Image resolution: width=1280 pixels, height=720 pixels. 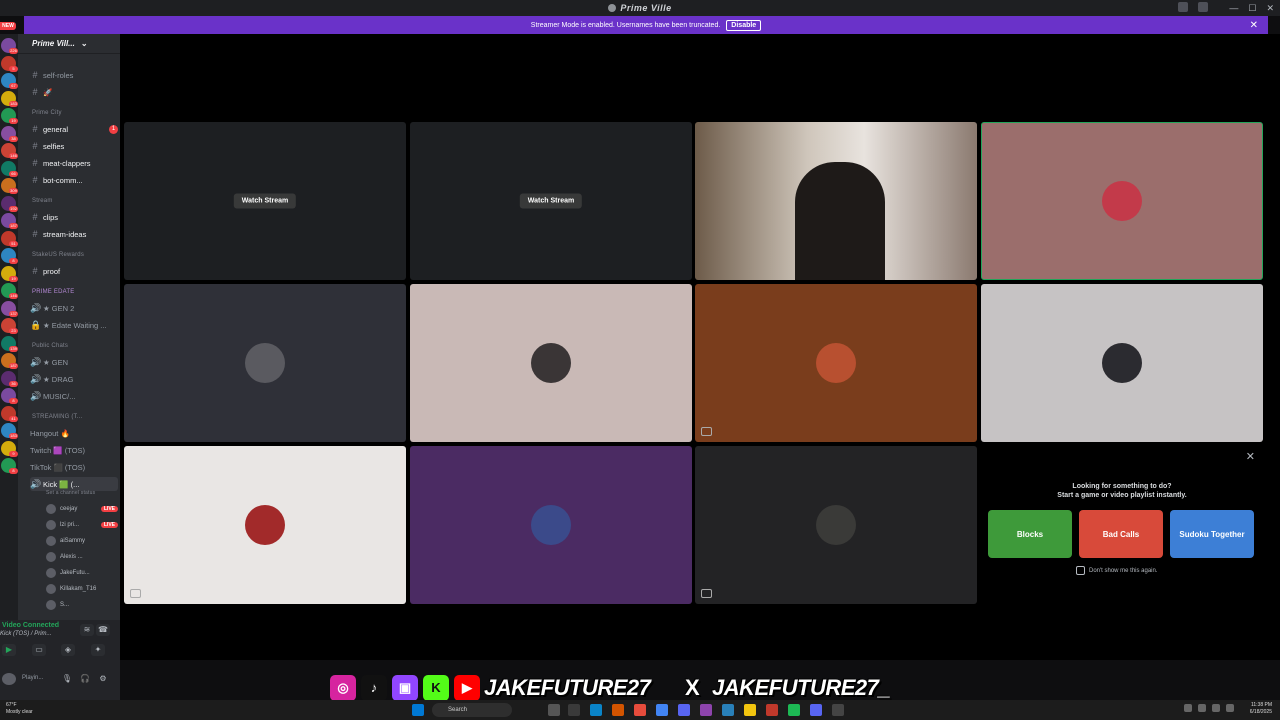 I want to click on inbox-icon, so click(x=1183, y=7).